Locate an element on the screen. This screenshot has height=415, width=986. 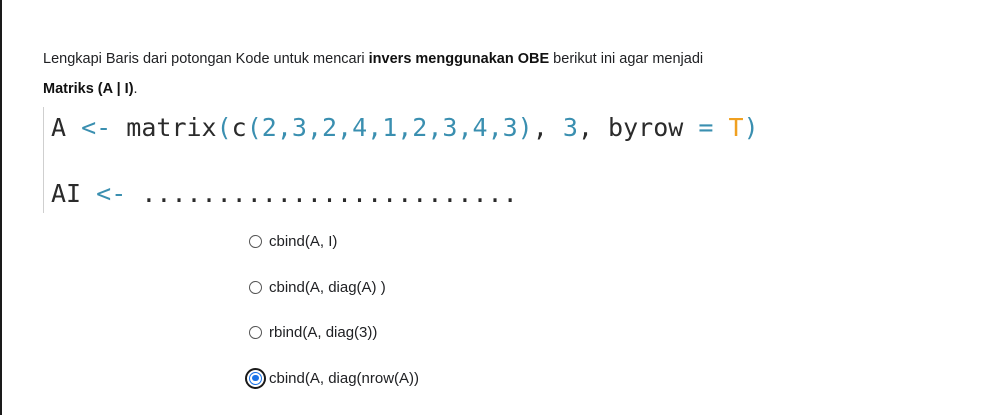
option-label: cbind(A, I) is located at coordinates (303, 241).